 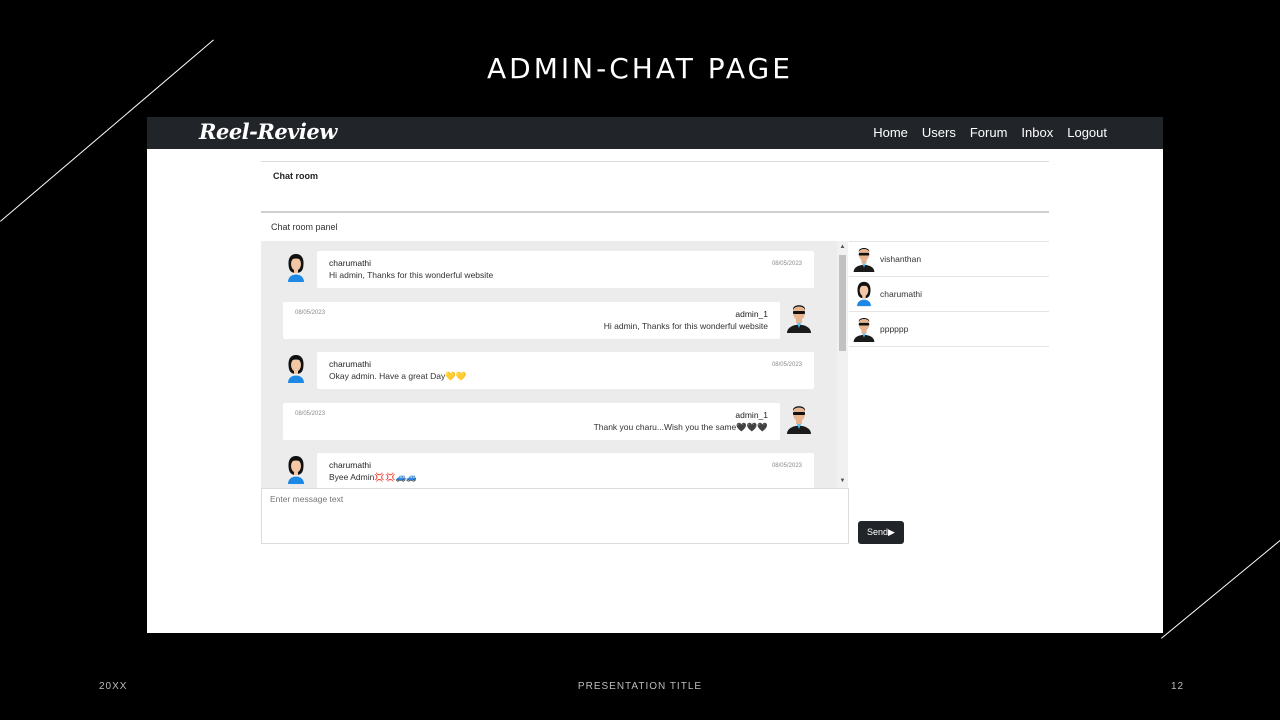 What do you see at coordinates (1037, 132) in the screenshot?
I see `nav-inbox: Inbox` at bounding box center [1037, 132].